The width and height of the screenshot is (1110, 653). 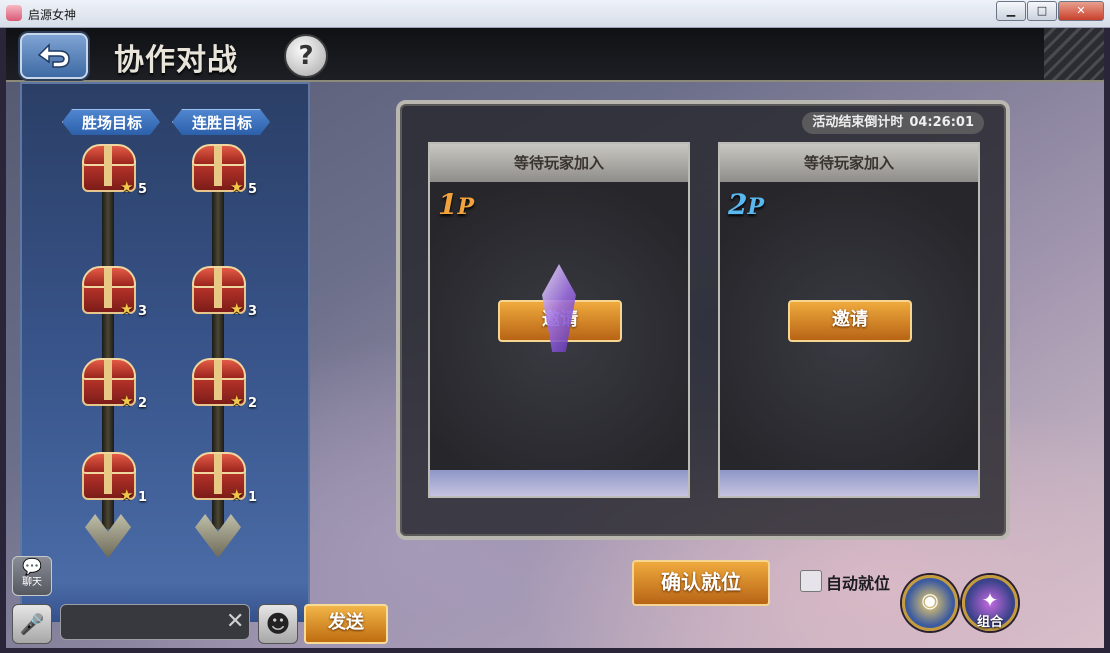 What do you see at coordinates (253, 497) in the screenshot?
I see `streak-target-count: 1` at bounding box center [253, 497].